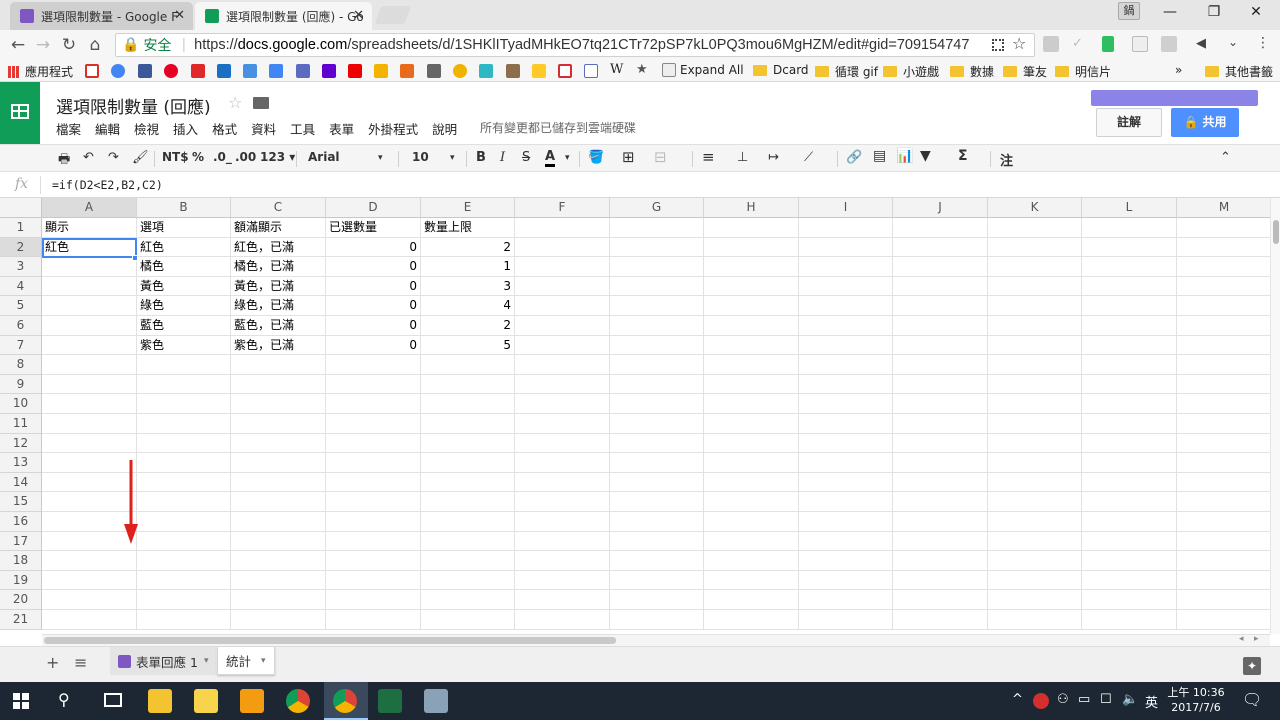  I want to click on cell-g15, so click(657, 502).